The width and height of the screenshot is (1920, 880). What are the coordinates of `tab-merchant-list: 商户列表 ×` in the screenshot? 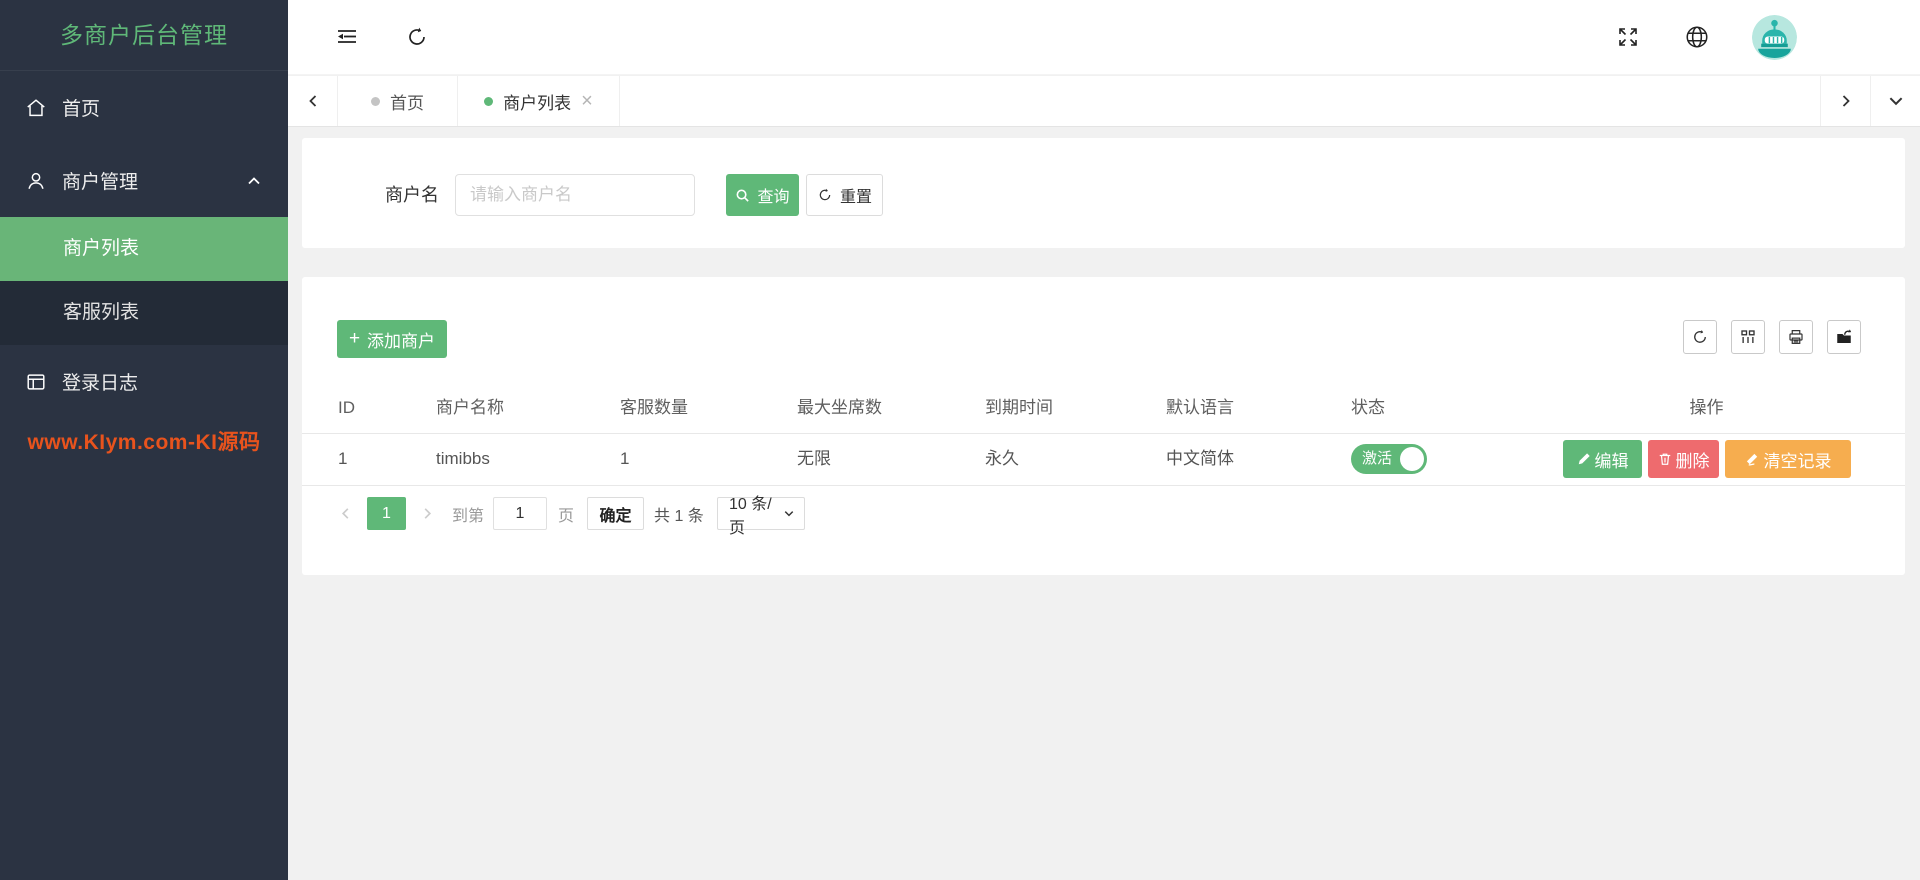 It's located at (539, 101).